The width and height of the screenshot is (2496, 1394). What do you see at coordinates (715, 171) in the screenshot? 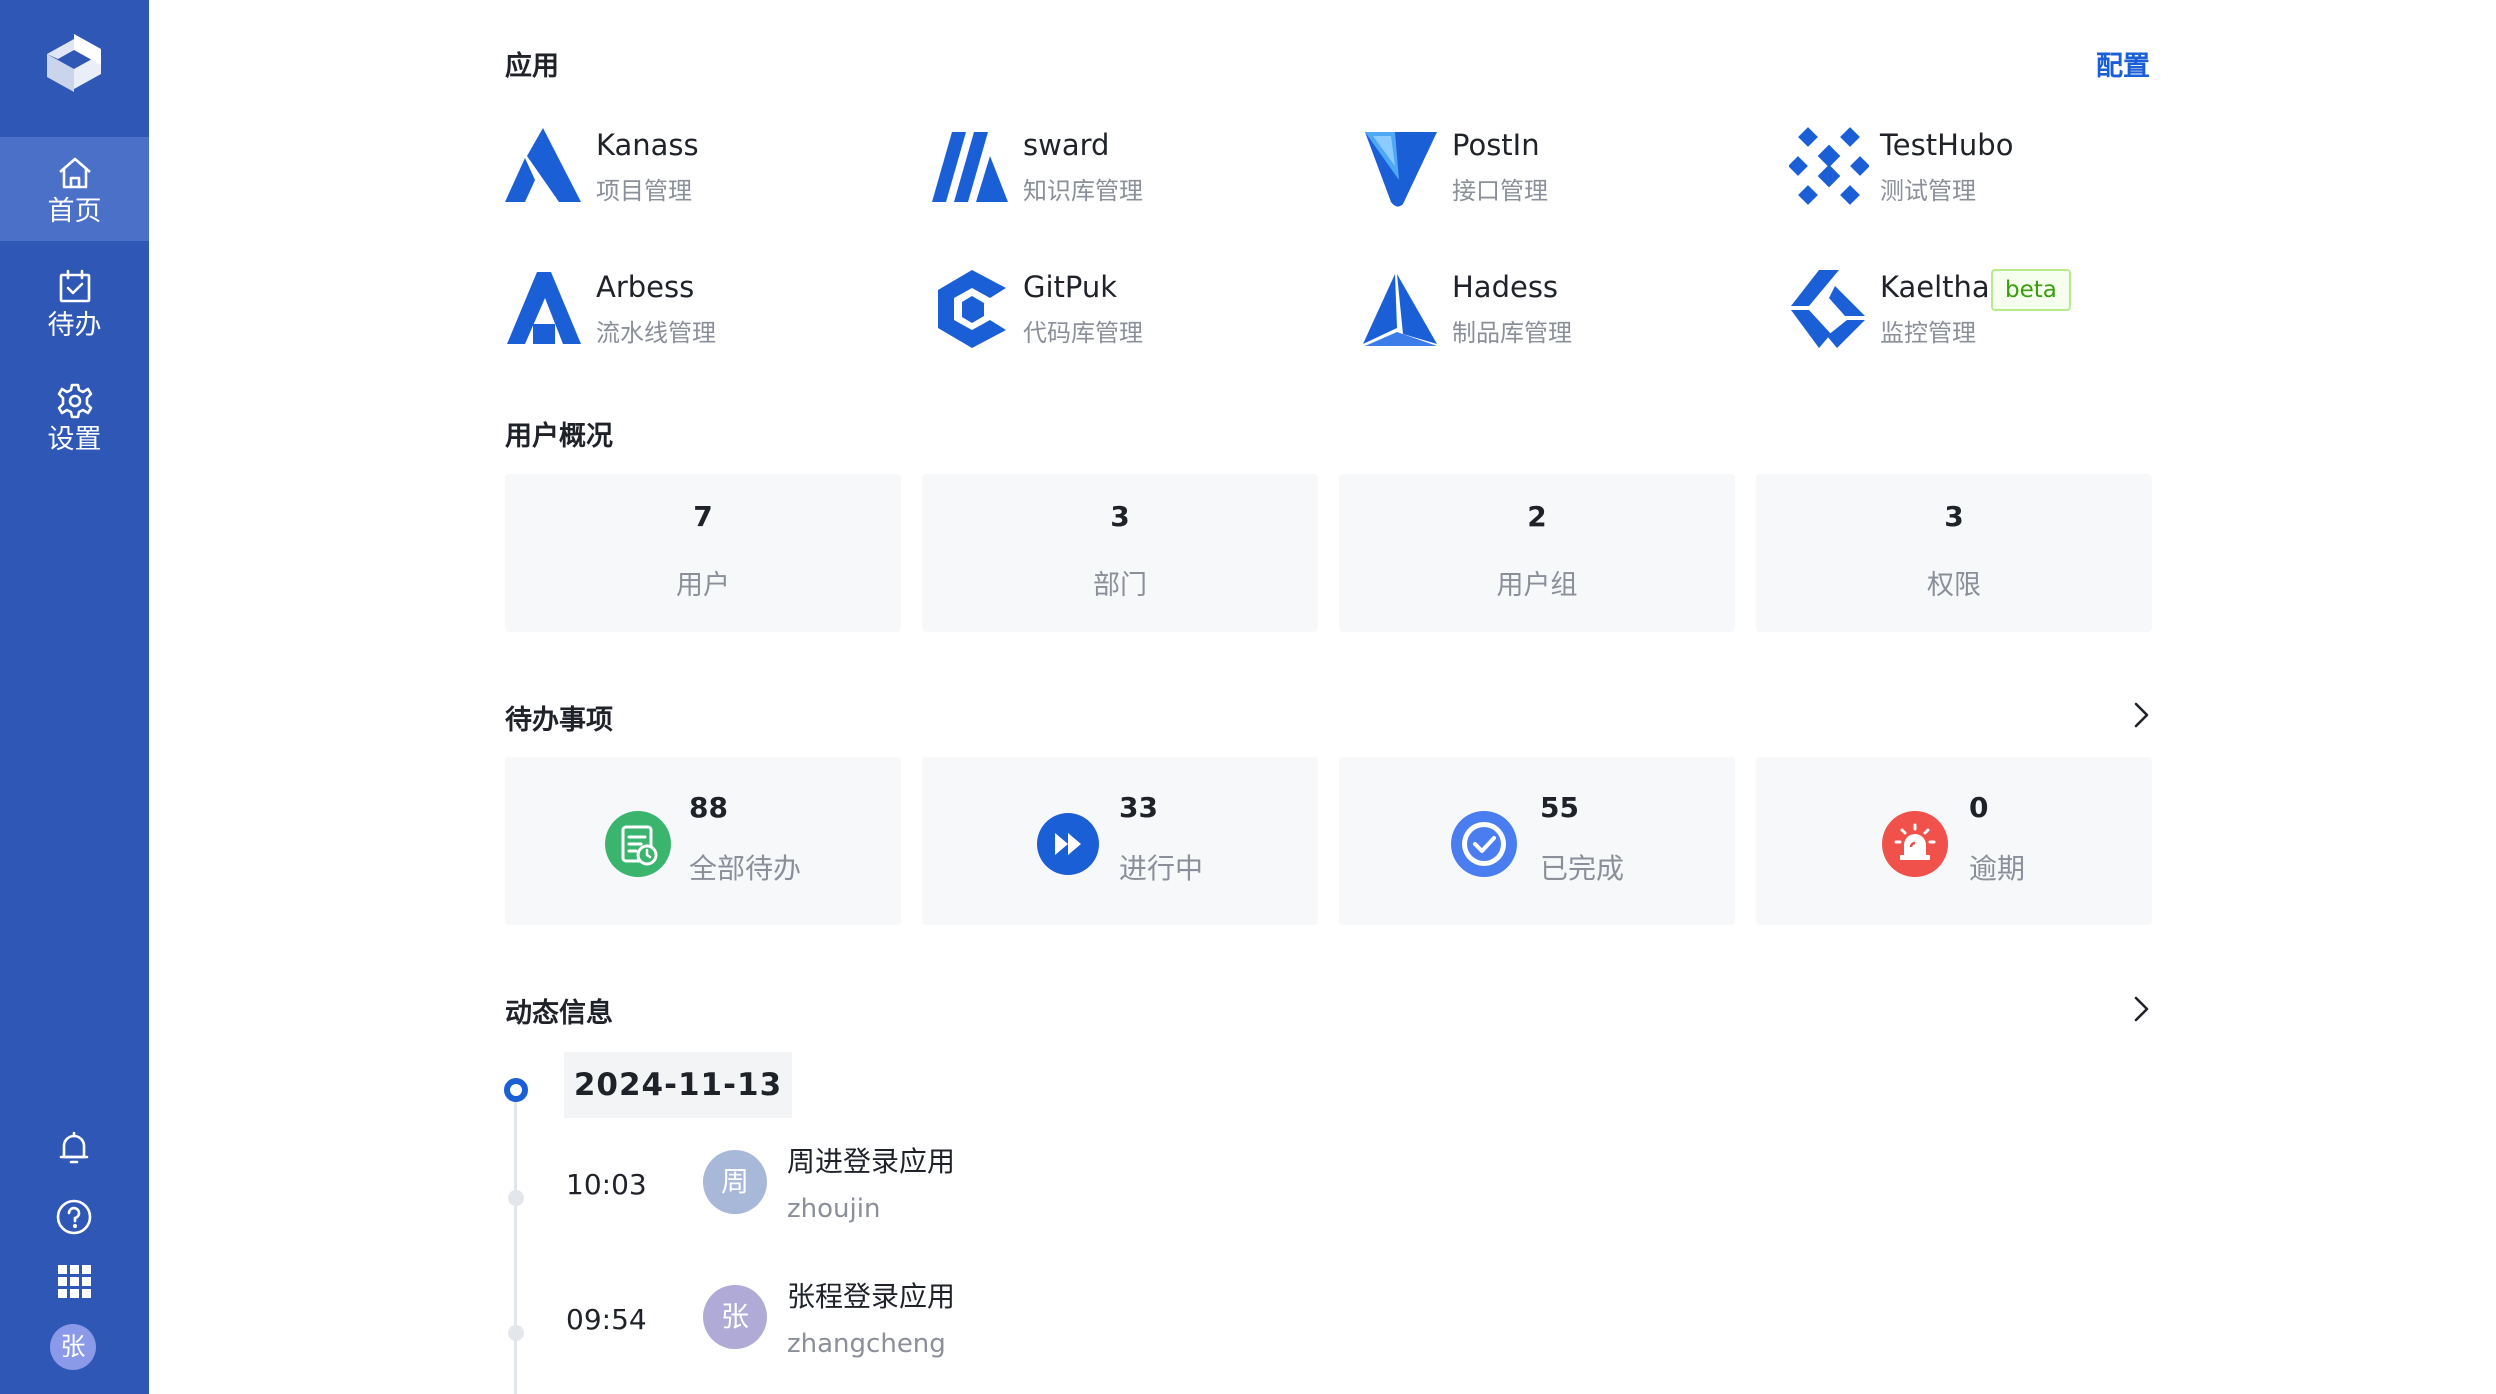
I see `app-kanass: Kanass 项目管理` at bounding box center [715, 171].